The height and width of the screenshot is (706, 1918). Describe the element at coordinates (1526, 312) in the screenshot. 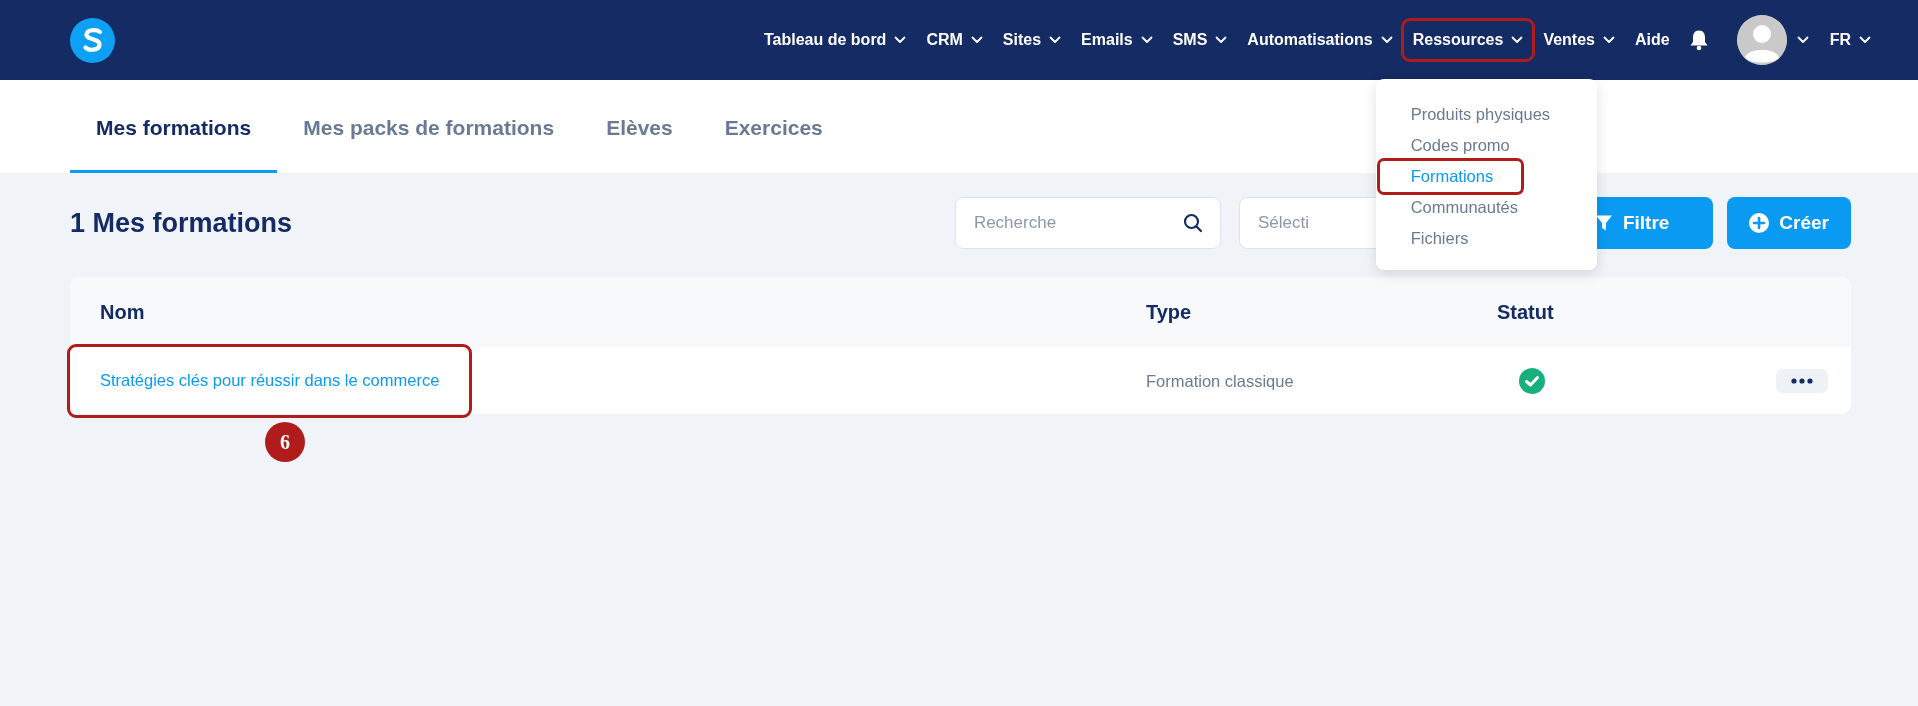

I see `column-header: Statut` at that location.